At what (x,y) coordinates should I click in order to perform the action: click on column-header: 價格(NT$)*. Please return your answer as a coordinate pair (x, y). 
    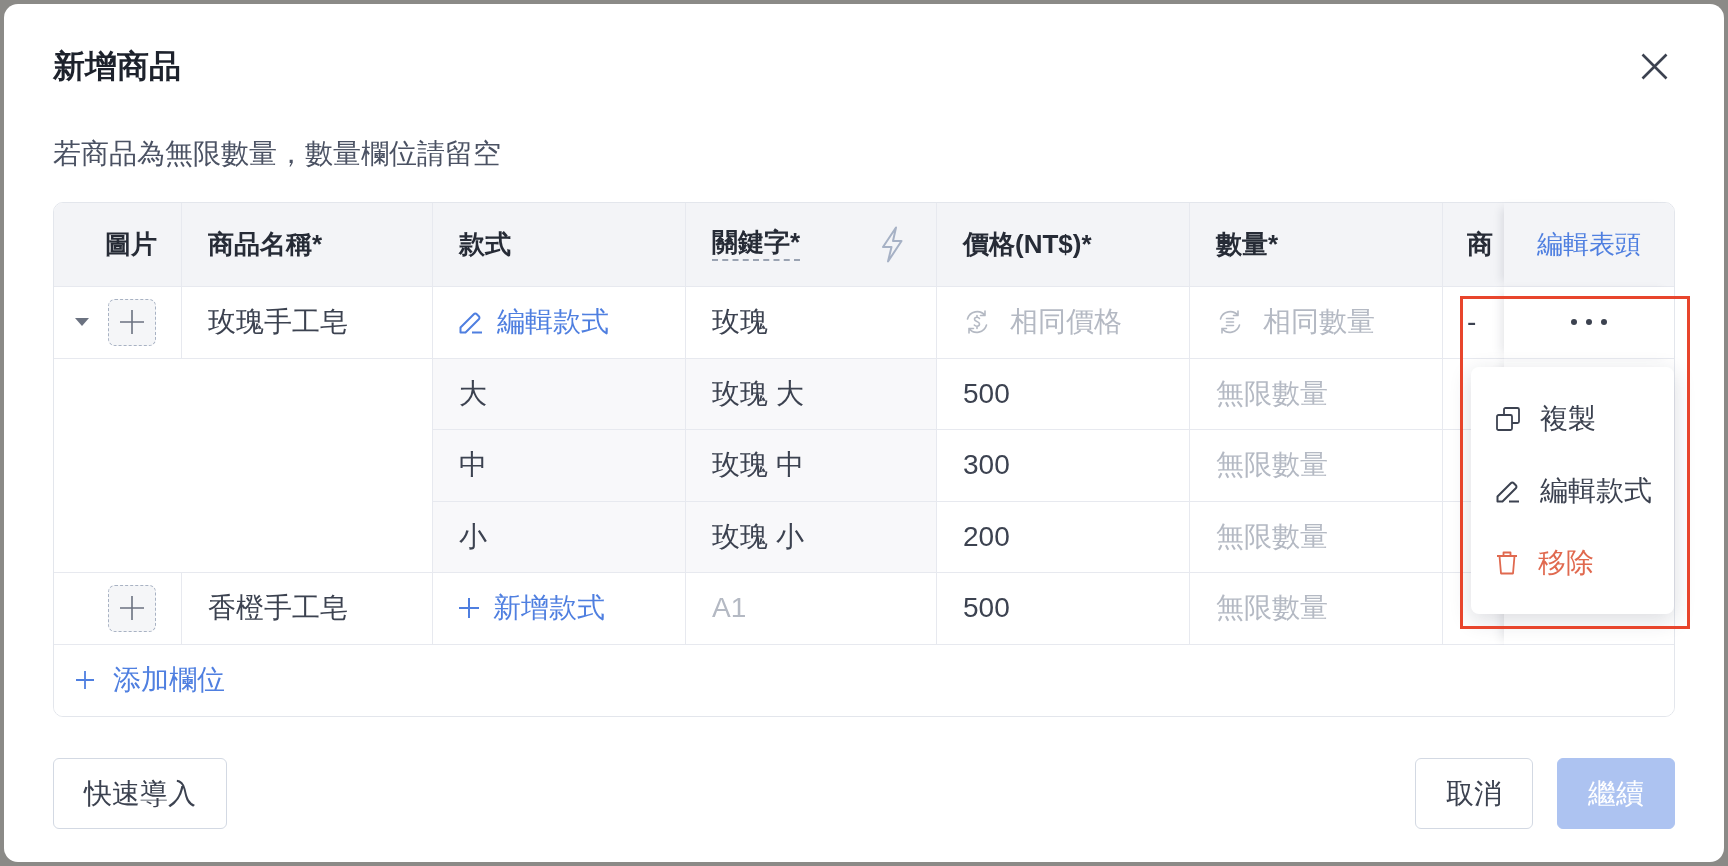
    Looking at the image, I should click on (1027, 244).